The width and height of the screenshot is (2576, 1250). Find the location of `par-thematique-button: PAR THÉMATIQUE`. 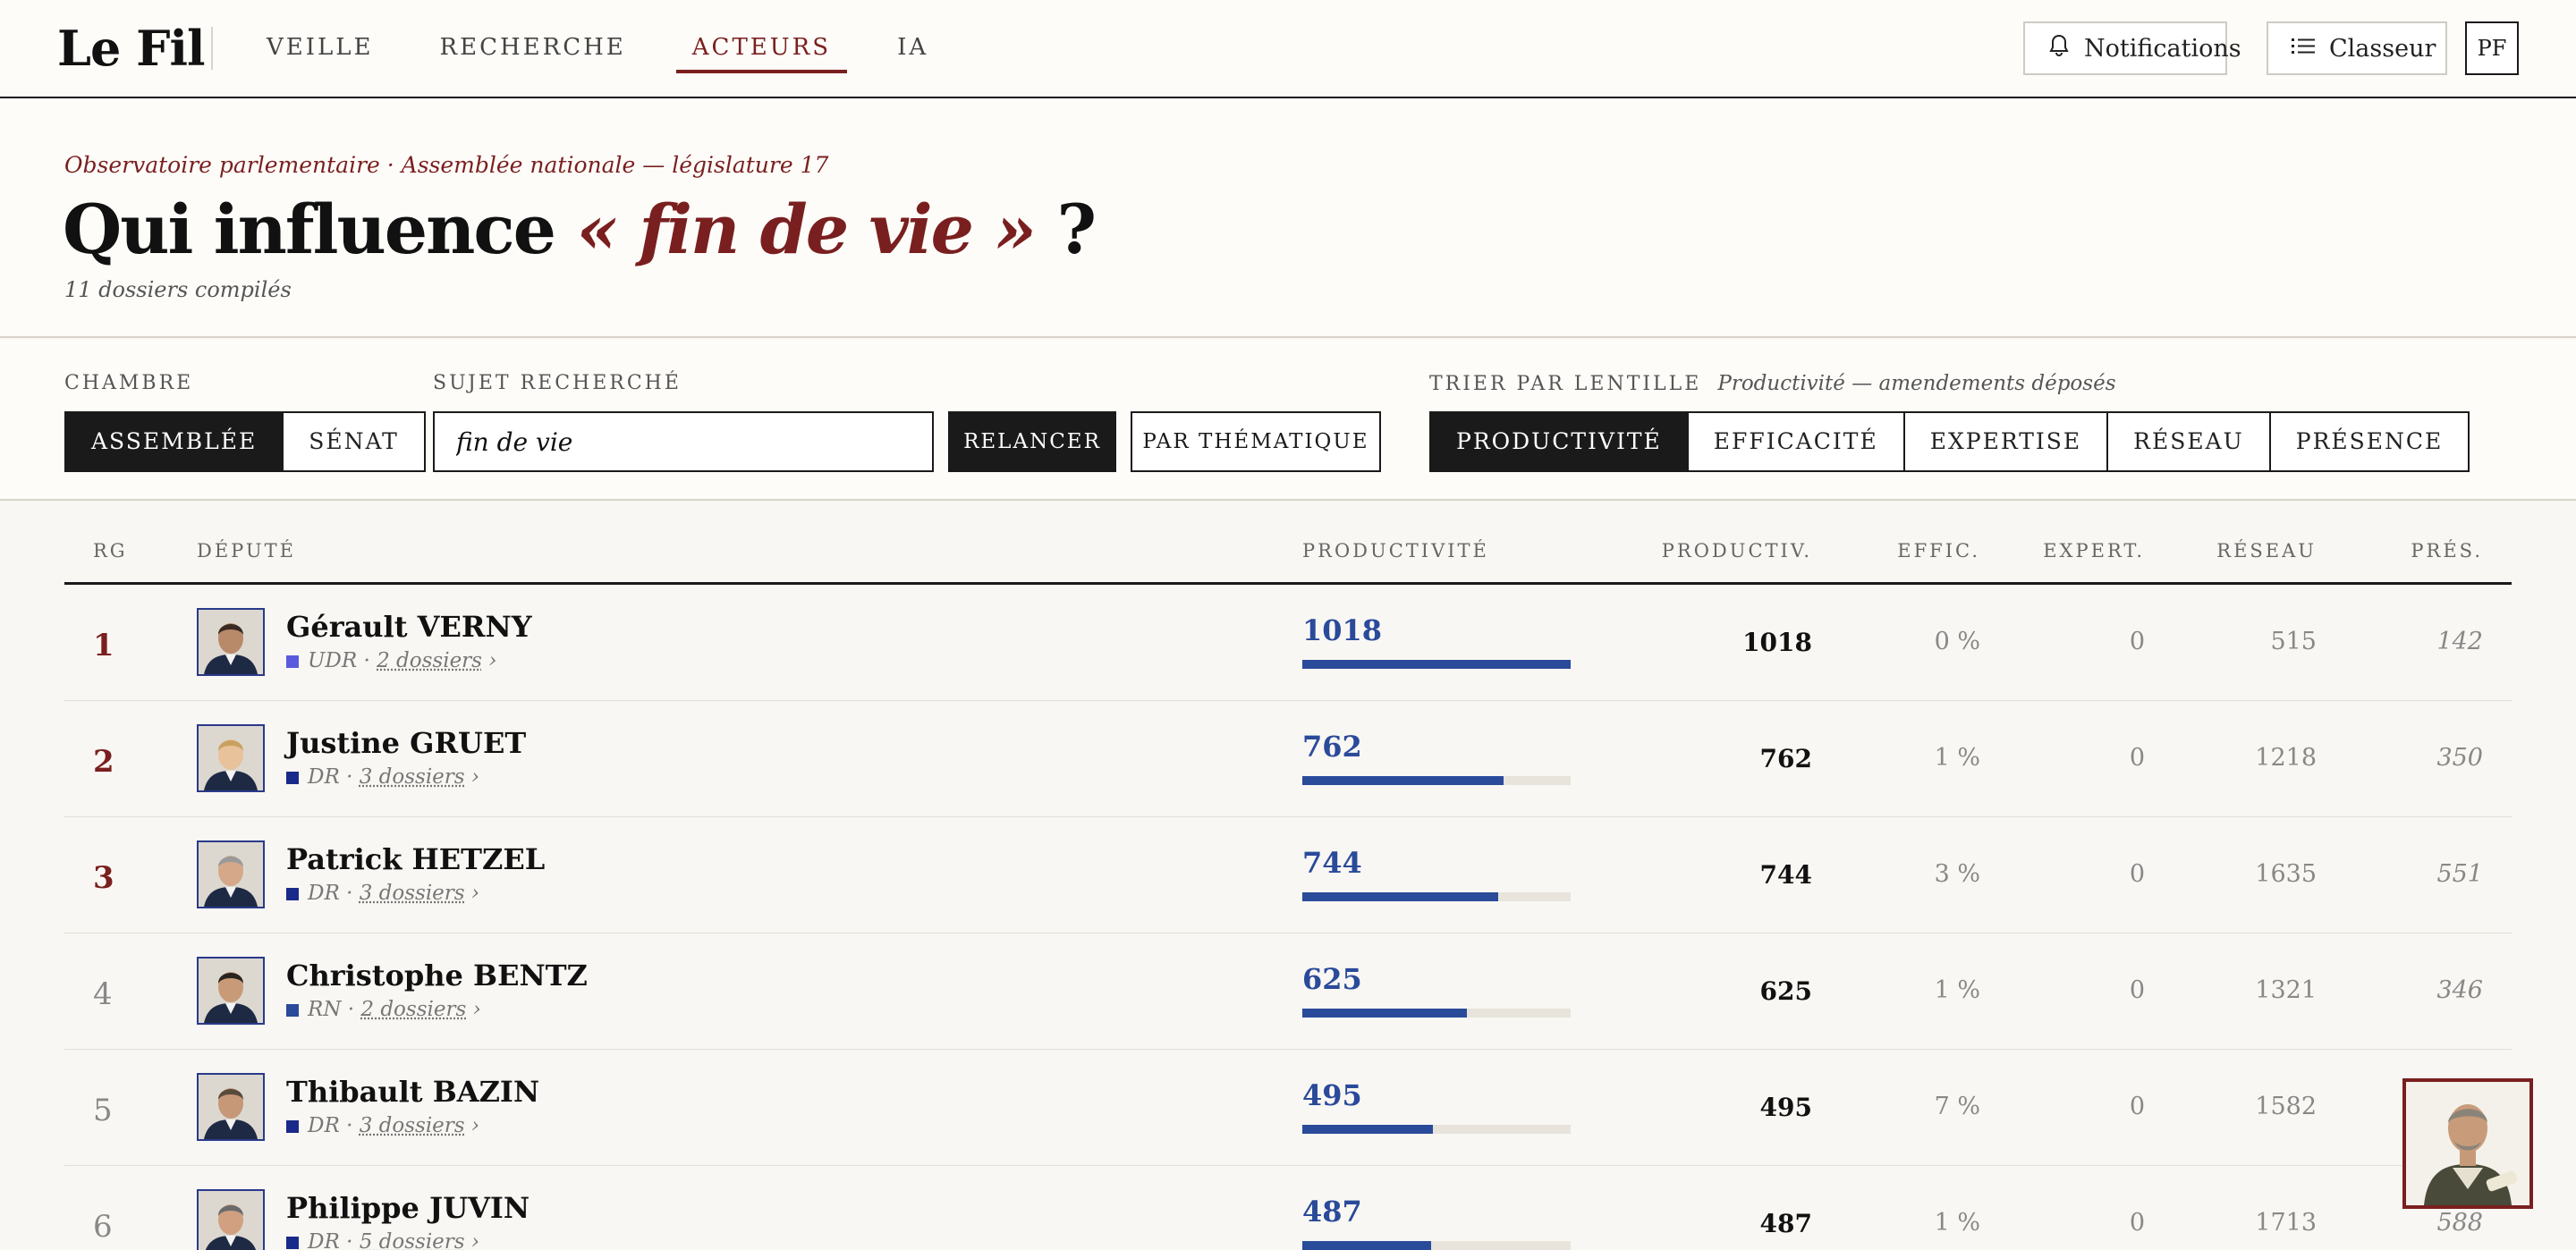

par-thematique-button: PAR THÉMATIQUE is located at coordinates (1256, 442).